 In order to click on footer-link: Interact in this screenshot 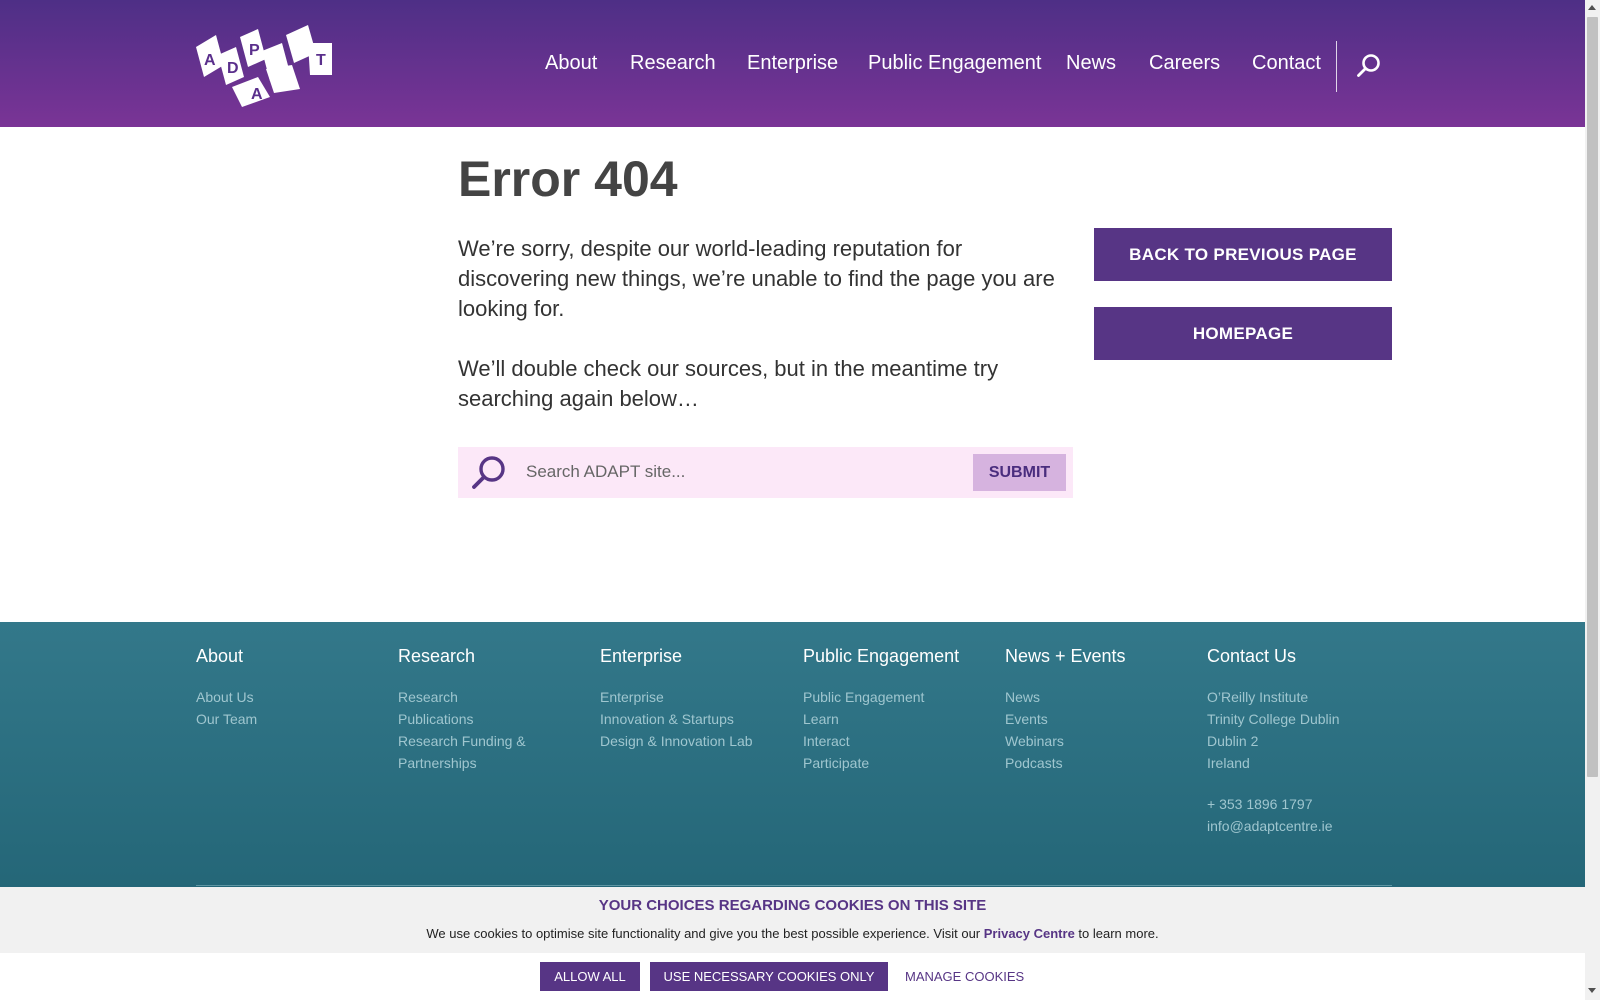, I will do `click(898, 741)`.